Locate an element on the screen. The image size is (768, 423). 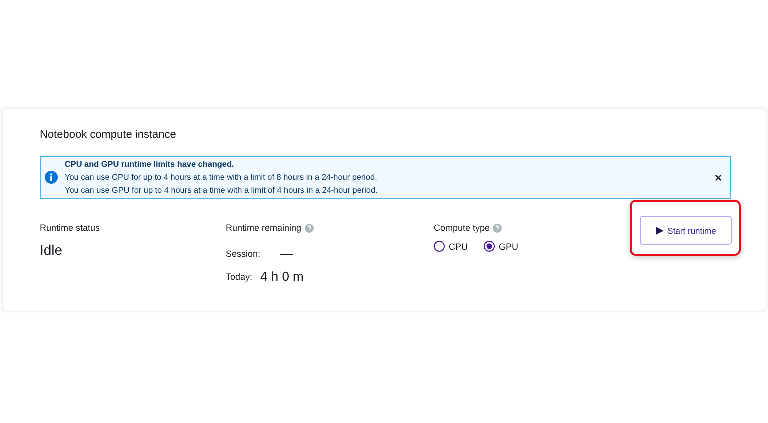
session-label: Session: is located at coordinates (243, 253).